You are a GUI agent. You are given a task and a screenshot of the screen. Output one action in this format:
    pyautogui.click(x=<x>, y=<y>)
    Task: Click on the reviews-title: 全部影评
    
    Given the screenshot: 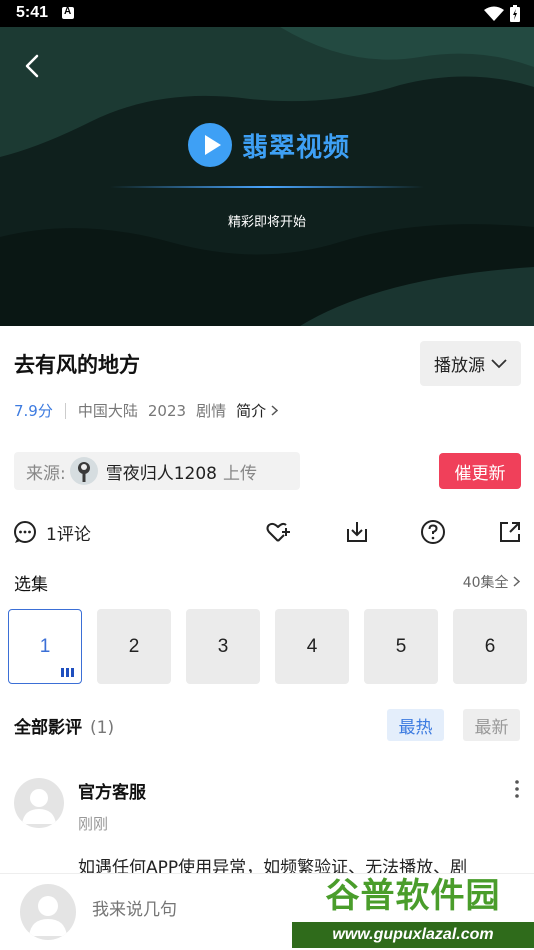 What is the action you would take?
    pyautogui.click(x=48, y=728)
    